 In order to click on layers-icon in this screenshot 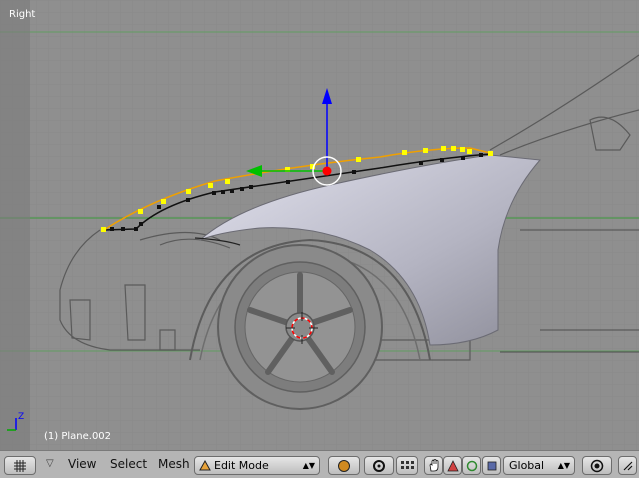, I will do `click(491, 465)`.